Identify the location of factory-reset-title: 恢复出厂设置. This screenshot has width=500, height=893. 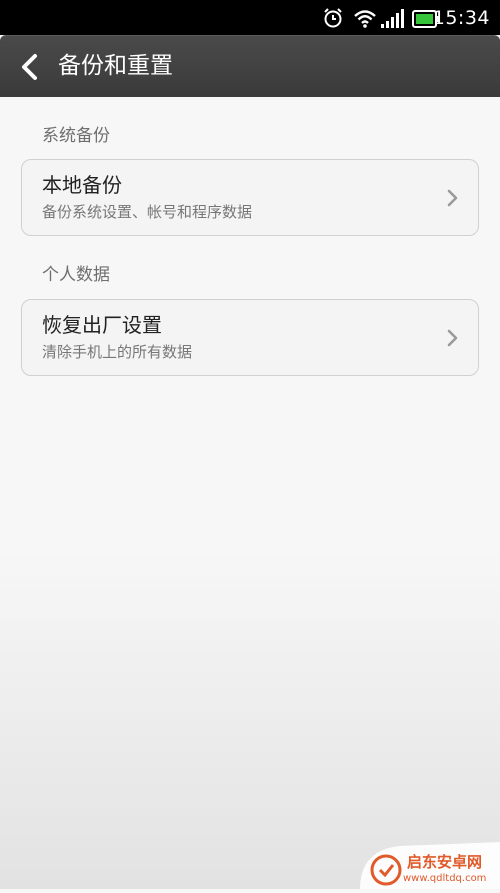
(102, 325).